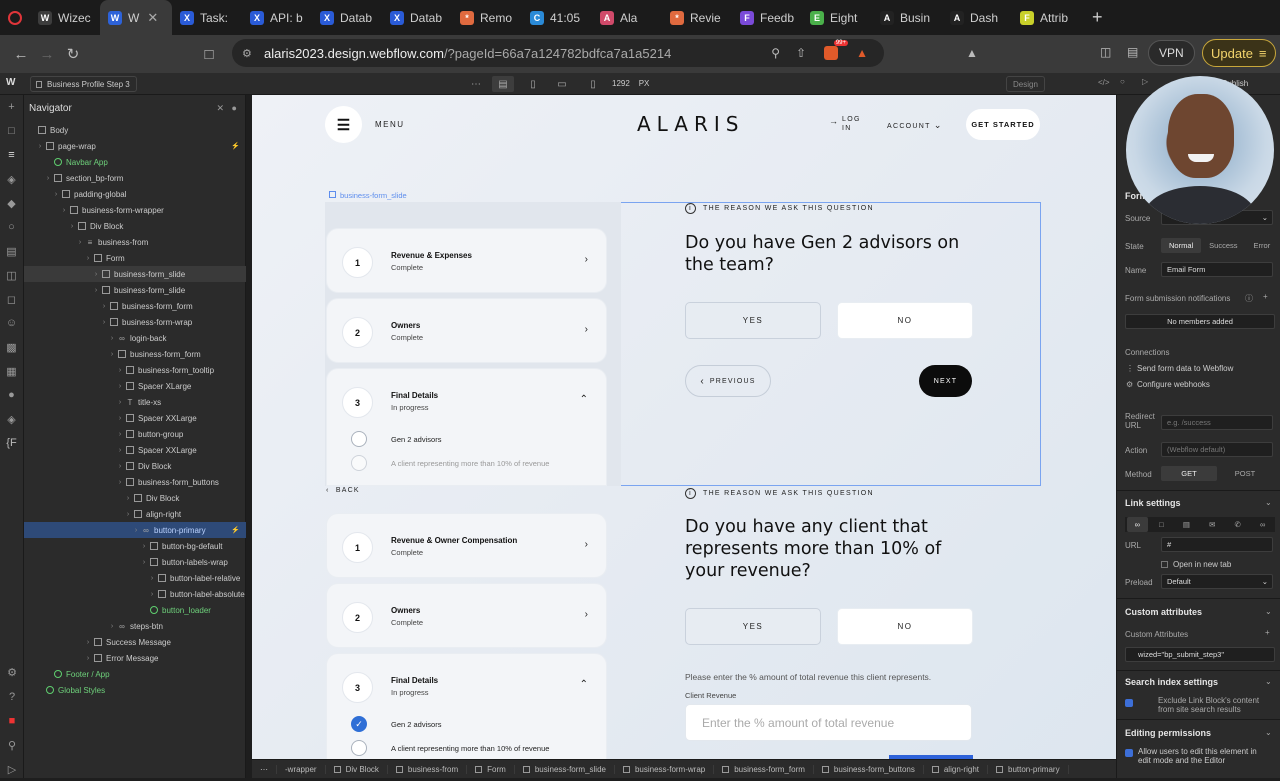  I want to click on navigator-item: › Success Message, so click(135, 642).